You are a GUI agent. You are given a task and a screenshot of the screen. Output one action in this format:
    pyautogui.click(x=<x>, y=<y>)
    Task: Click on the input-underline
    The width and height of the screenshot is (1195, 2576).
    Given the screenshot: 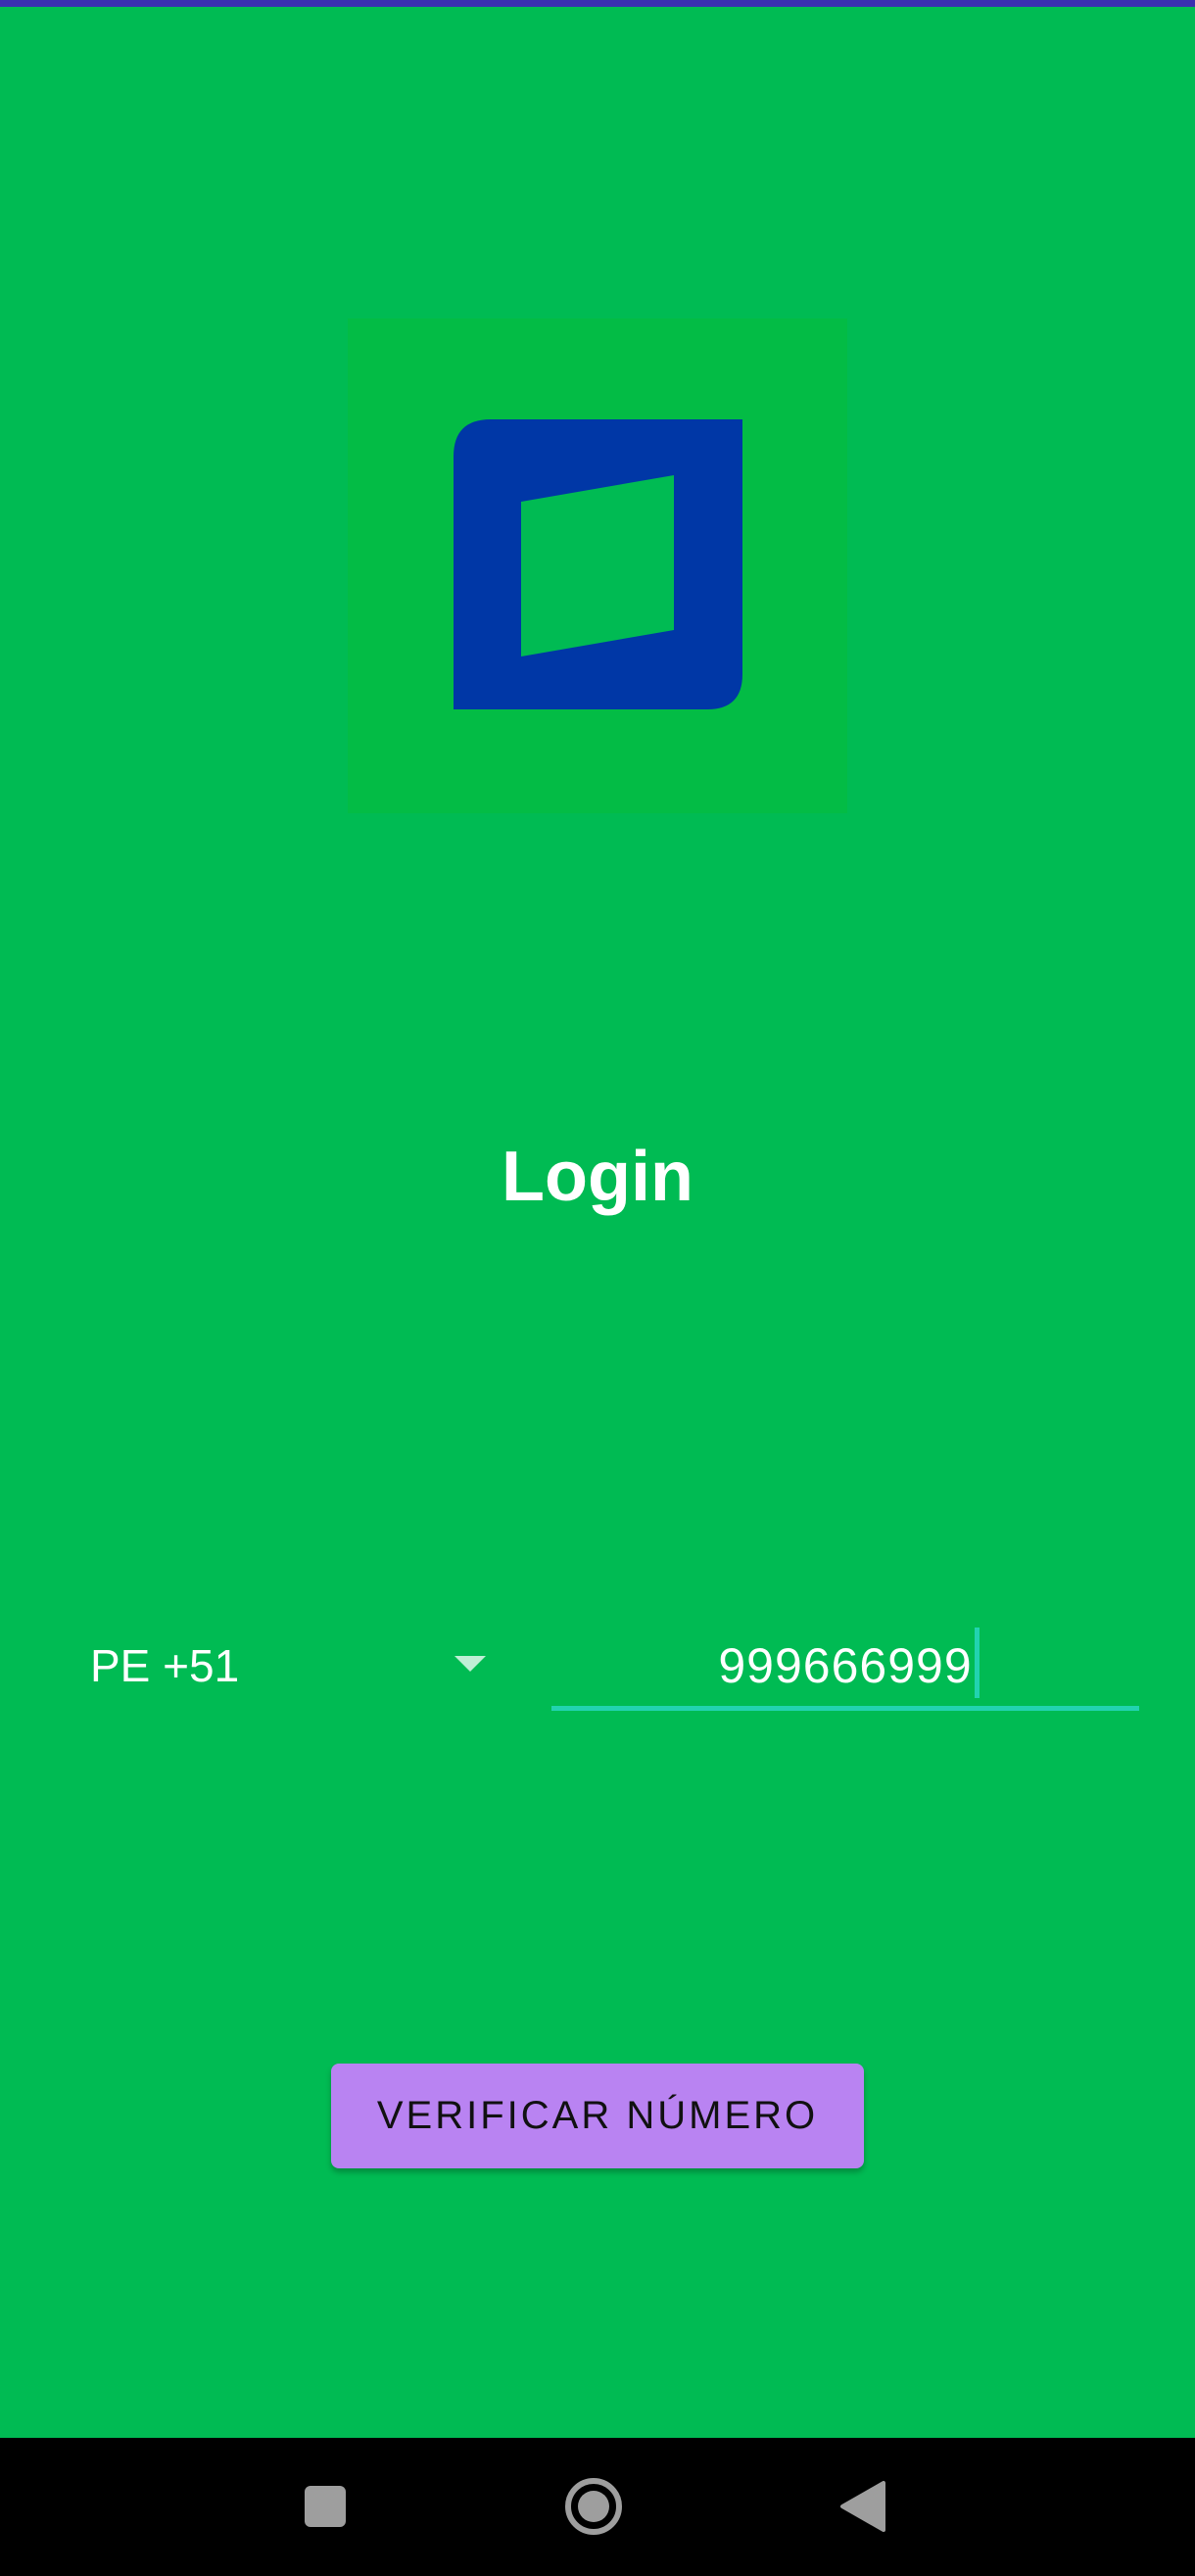 What is the action you would take?
    pyautogui.click(x=845, y=1708)
    